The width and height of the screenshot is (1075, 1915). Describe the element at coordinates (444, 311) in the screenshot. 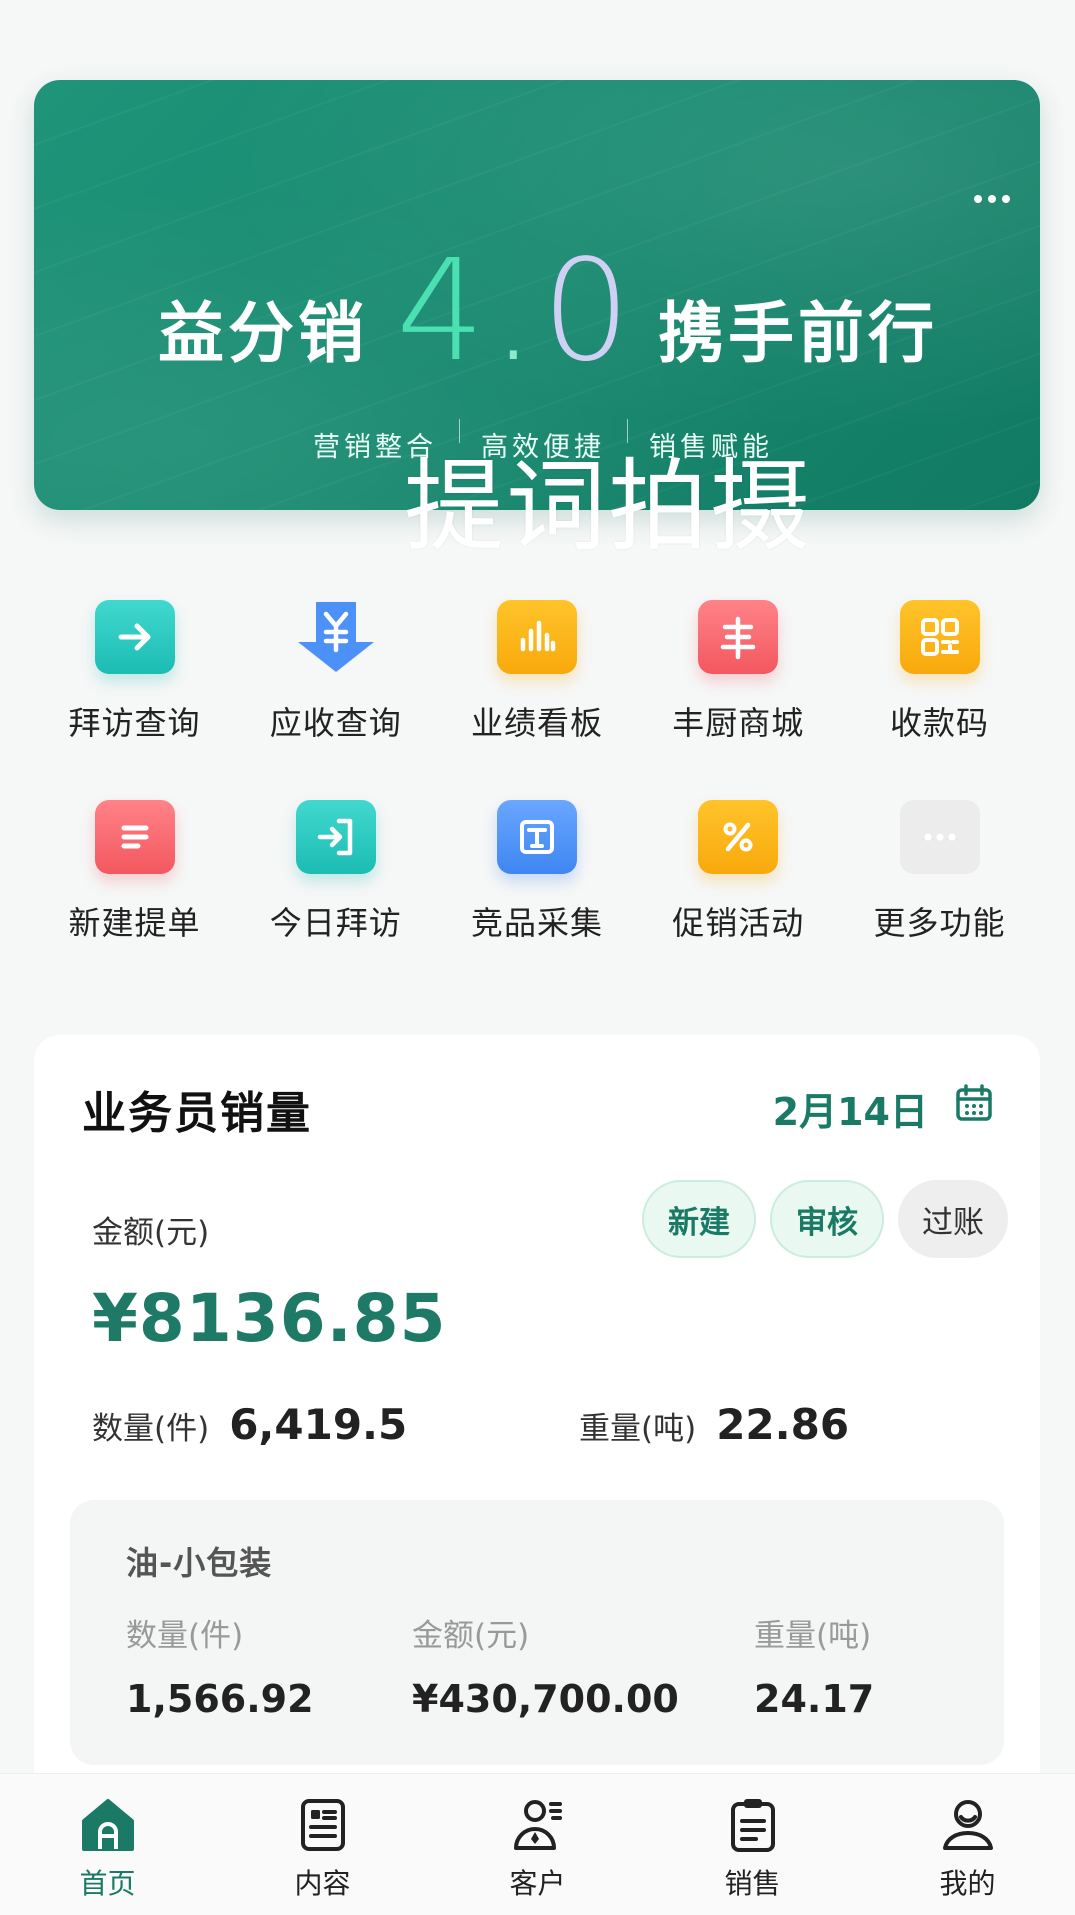

I see `version-digit: 4` at that location.